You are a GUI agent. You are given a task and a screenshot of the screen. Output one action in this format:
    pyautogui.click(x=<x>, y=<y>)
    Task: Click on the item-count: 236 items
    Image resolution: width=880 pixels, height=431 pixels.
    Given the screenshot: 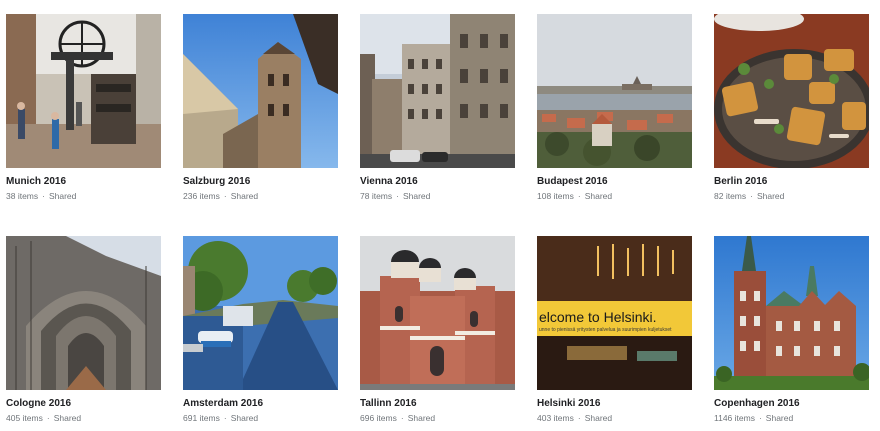 What is the action you would take?
    pyautogui.click(x=201, y=196)
    